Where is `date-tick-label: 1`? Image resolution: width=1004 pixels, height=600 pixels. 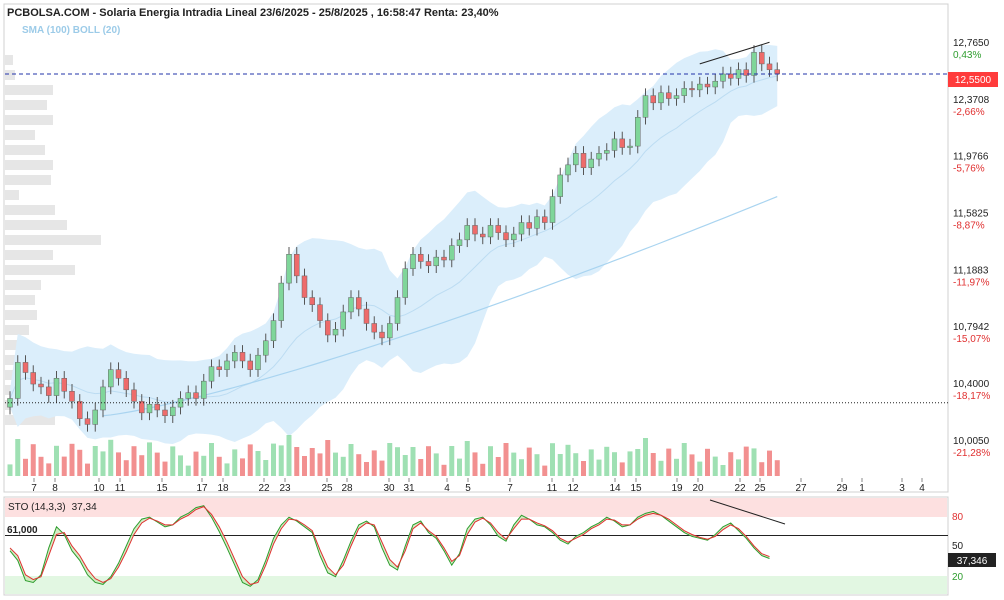 date-tick-label: 1 is located at coordinates (862, 488).